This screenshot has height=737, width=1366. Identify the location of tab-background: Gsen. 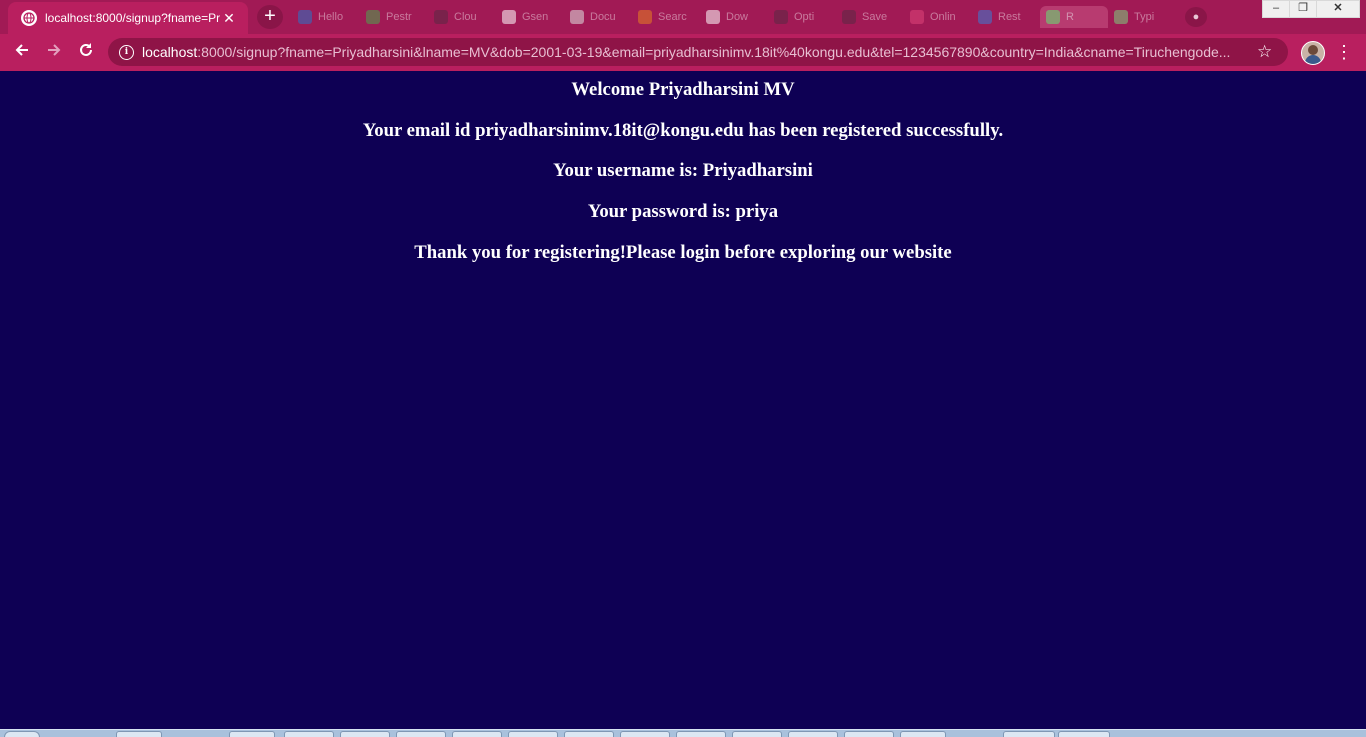
(530, 17).